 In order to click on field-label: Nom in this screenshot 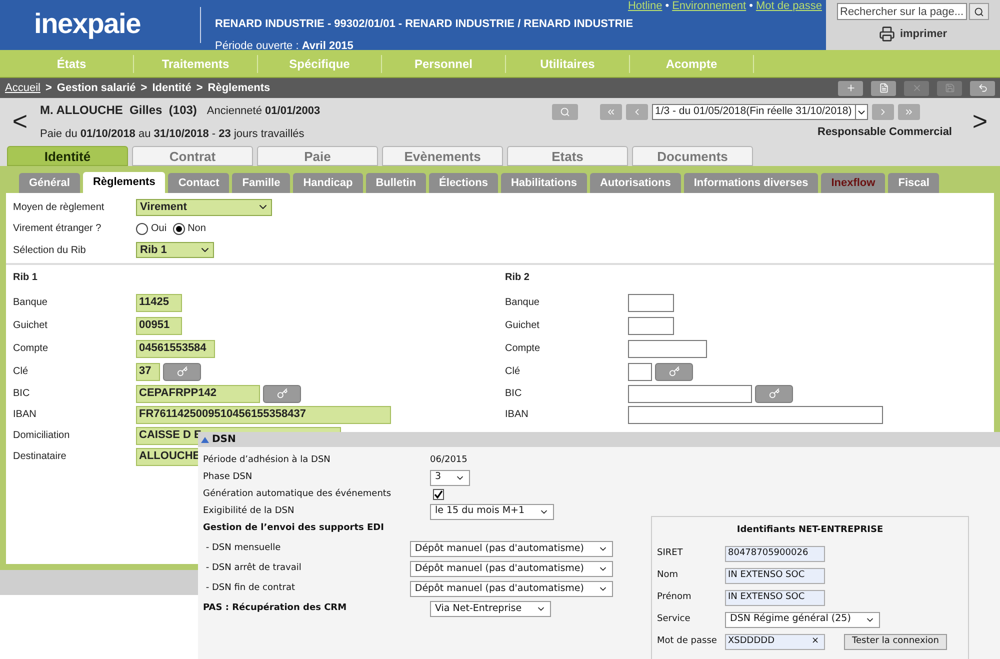, I will do `click(668, 575)`.